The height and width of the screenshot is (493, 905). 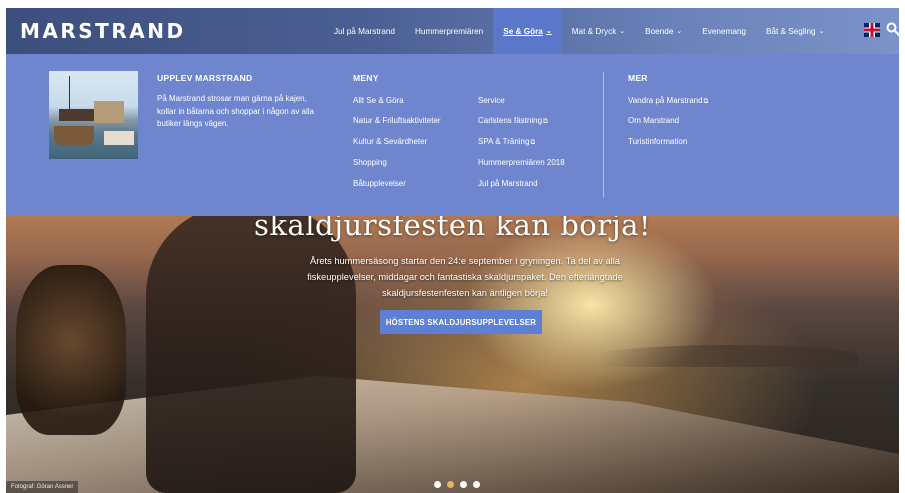 I want to click on mer-title: MER, so click(x=638, y=78).